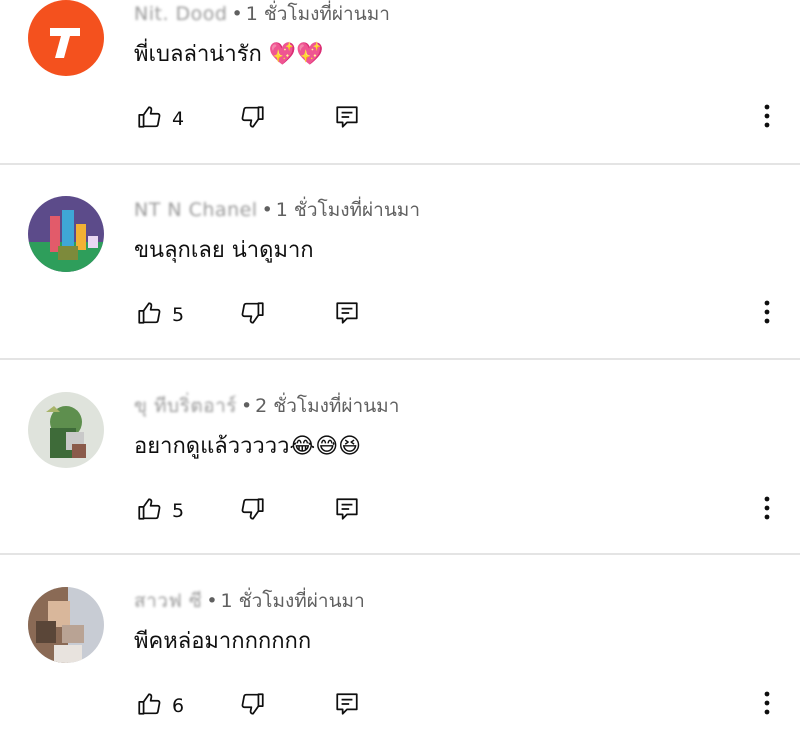 The width and height of the screenshot is (800, 753). Describe the element at coordinates (400, 118) in the screenshot. I see `comment-actions: 4` at that location.